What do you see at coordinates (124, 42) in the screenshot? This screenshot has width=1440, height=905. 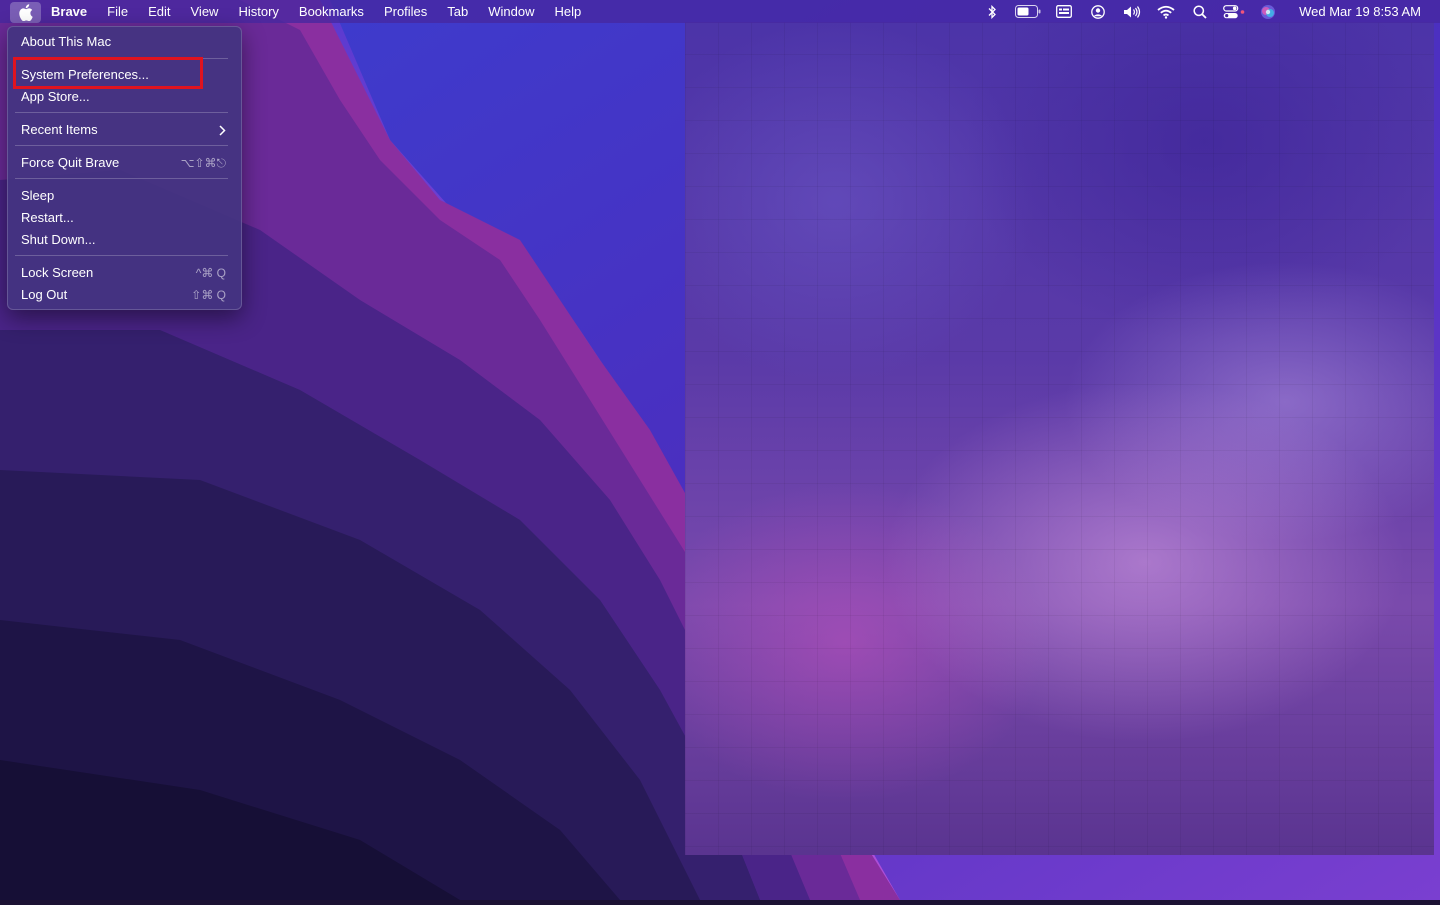 I see `menu-item-about-this-mac: About This Mac` at bounding box center [124, 42].